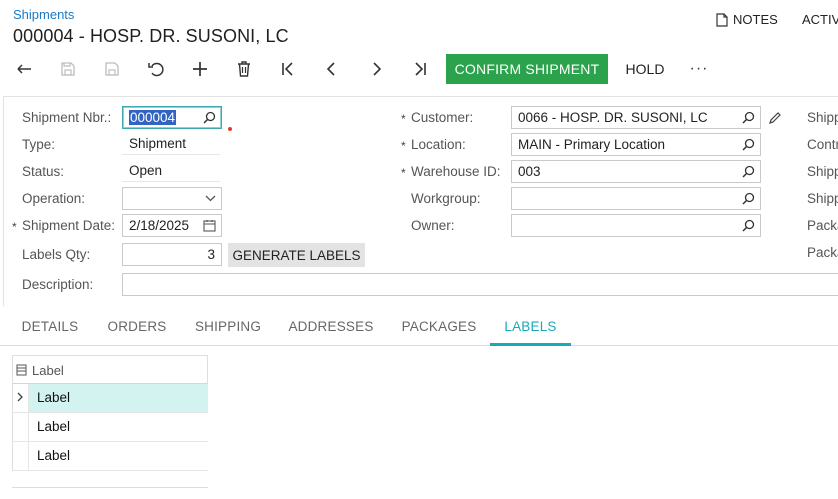  I want to click on first-record-button, so click(288, 69).